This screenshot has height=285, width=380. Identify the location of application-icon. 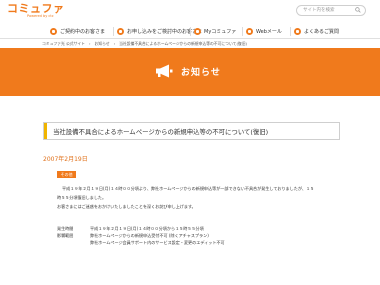
(120, 31).